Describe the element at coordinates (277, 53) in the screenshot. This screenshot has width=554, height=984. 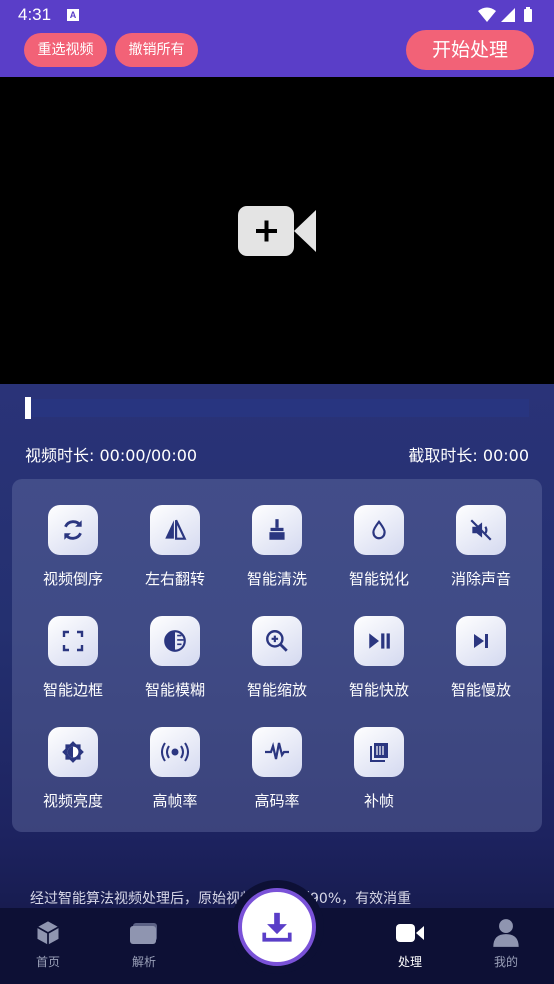
I see `top-toolbar: 重选视频 撤销所有 开始处理` at that location.